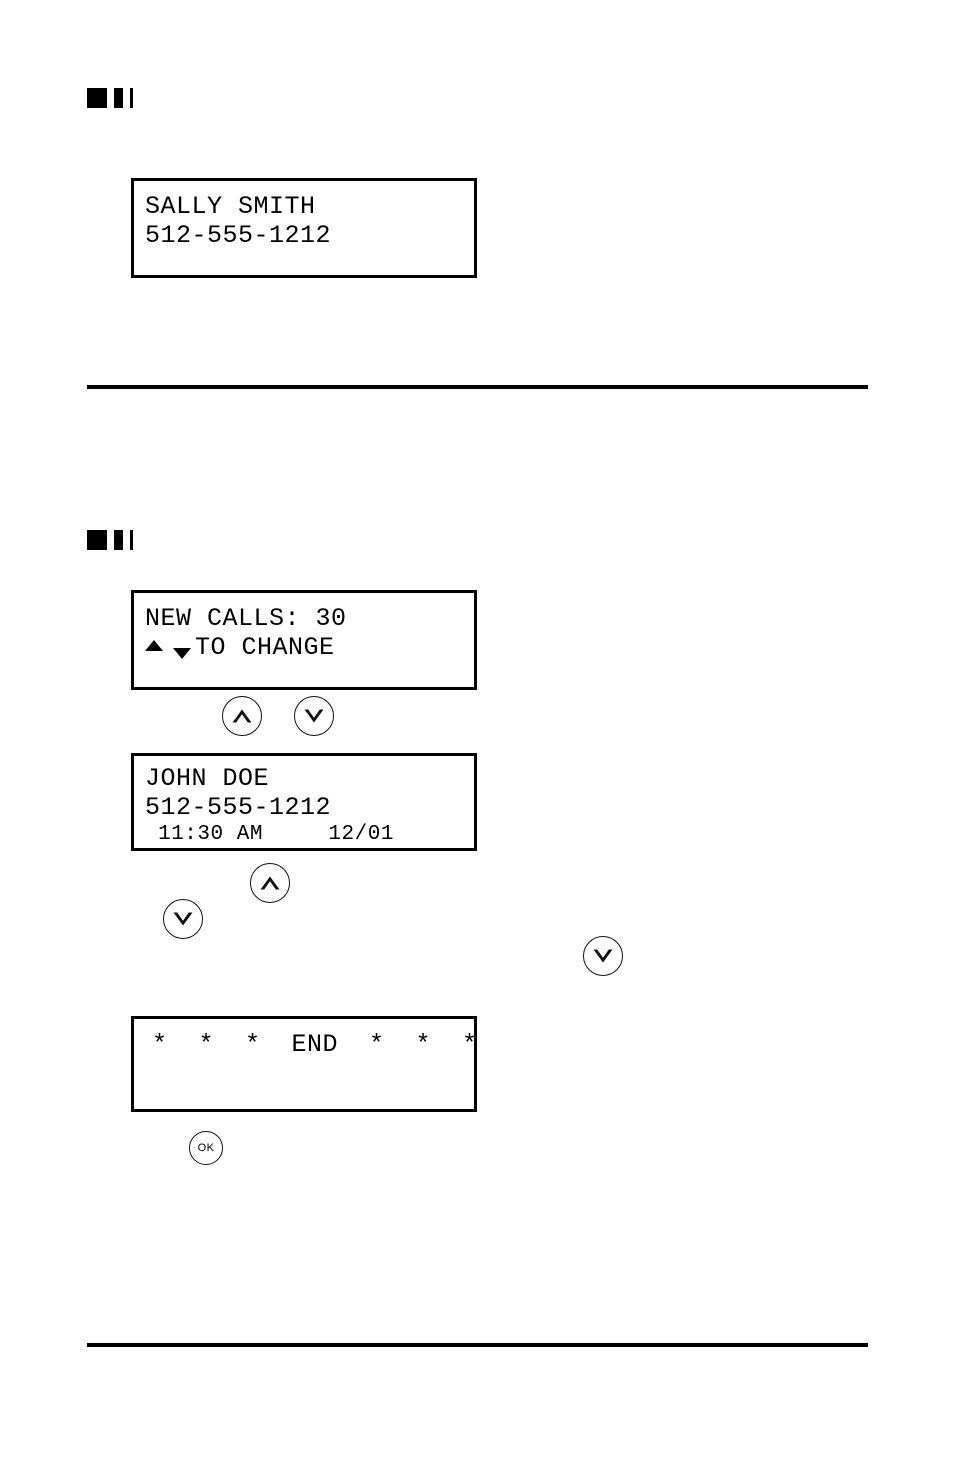 The image size is (954, 1475). I want to click on lcd-record-number: 512-555-1212, so click(238, 807).